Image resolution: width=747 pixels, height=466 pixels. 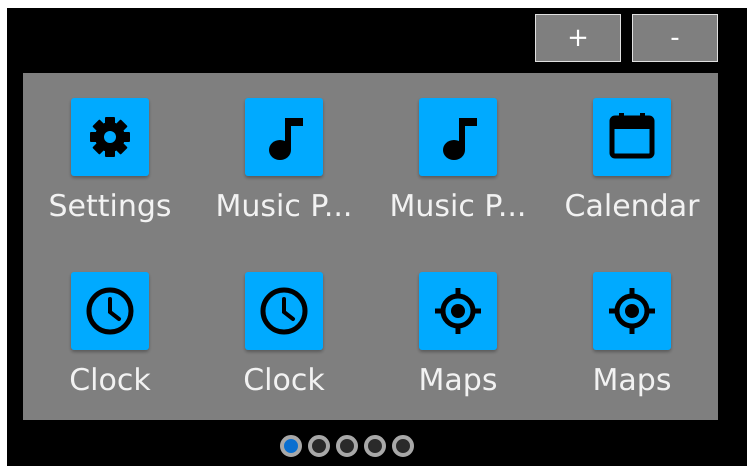 What do you see at coordinates (632, 207) in the screenshot?
I see `app-label: Calendar` at bounding box center [632, 207].